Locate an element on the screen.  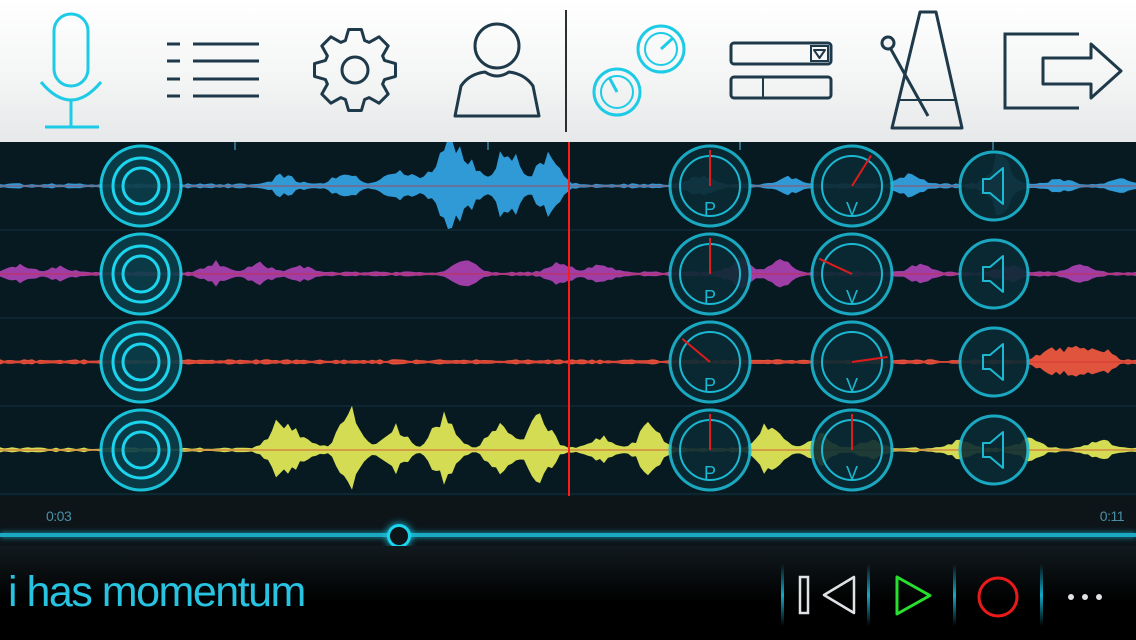
record-icon is located at coordinates (998, 597).